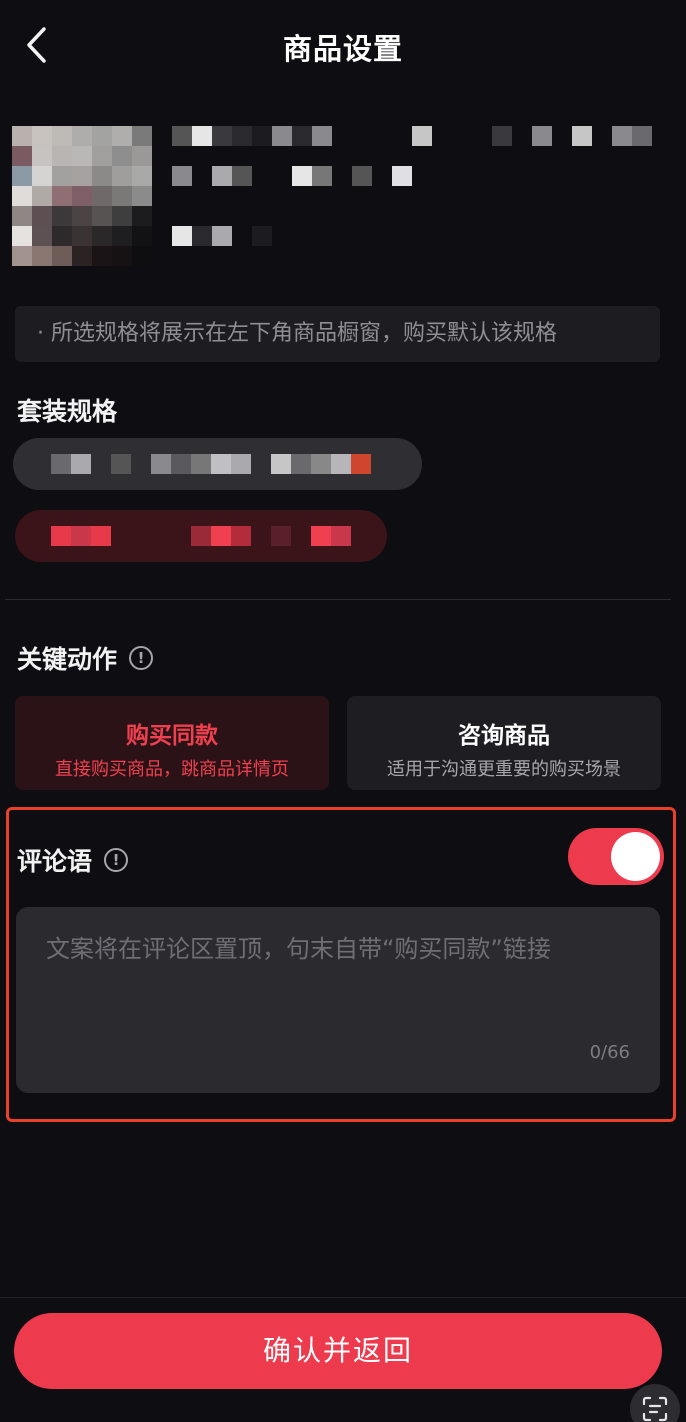 This screenshot has width=686, height=1422. What do you see at coordinates (342, 49) in the screenshot?
I see `page-title: 商品设置` at bounding box center [342, 49].